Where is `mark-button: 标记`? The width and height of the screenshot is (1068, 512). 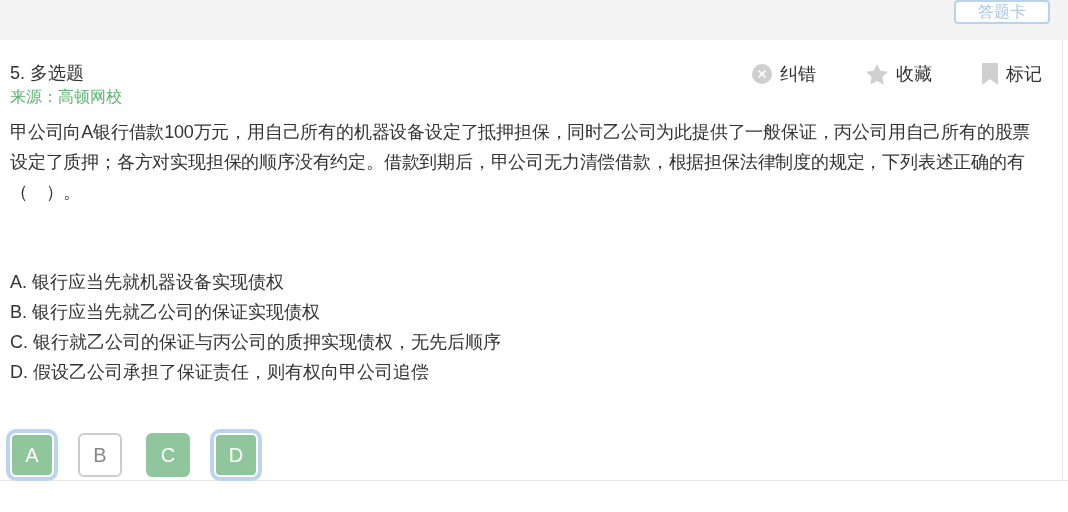
mark-button: 标记 is located at coordinates (1012, 74).